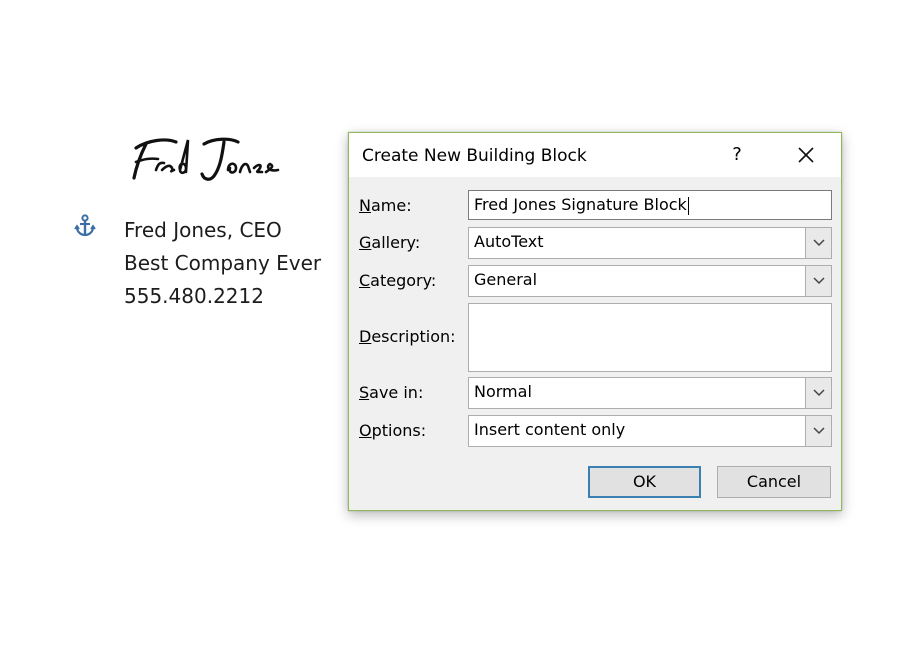  I want to click on save-in-select: Normal, so click(650, 393).